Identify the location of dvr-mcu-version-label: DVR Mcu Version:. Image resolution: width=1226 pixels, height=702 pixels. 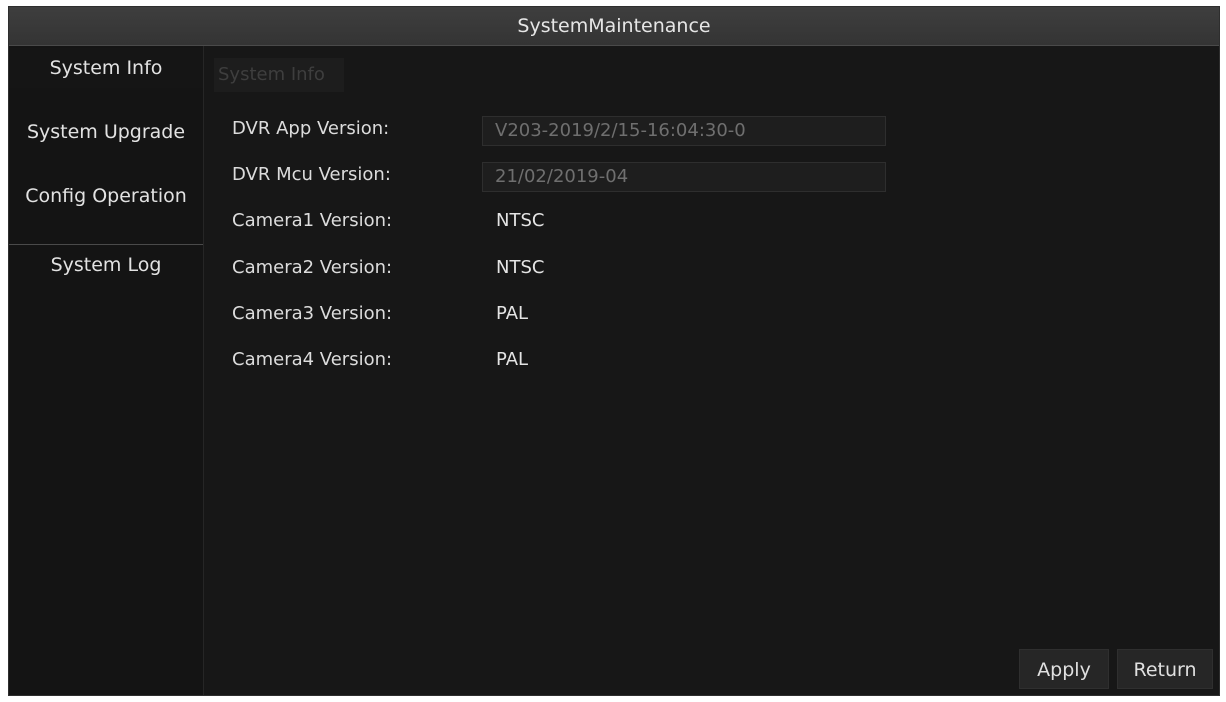
(311, 174).